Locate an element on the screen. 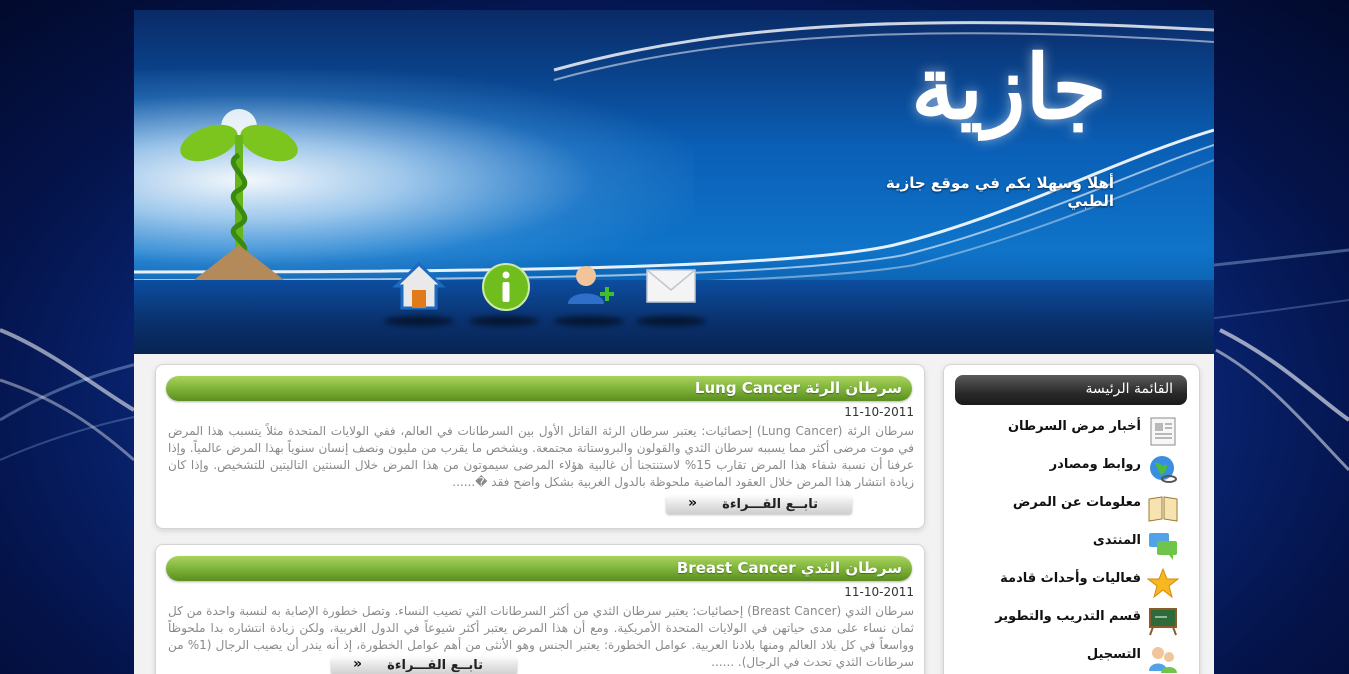  newspaper-icon is located at coordinates (1163, 431).